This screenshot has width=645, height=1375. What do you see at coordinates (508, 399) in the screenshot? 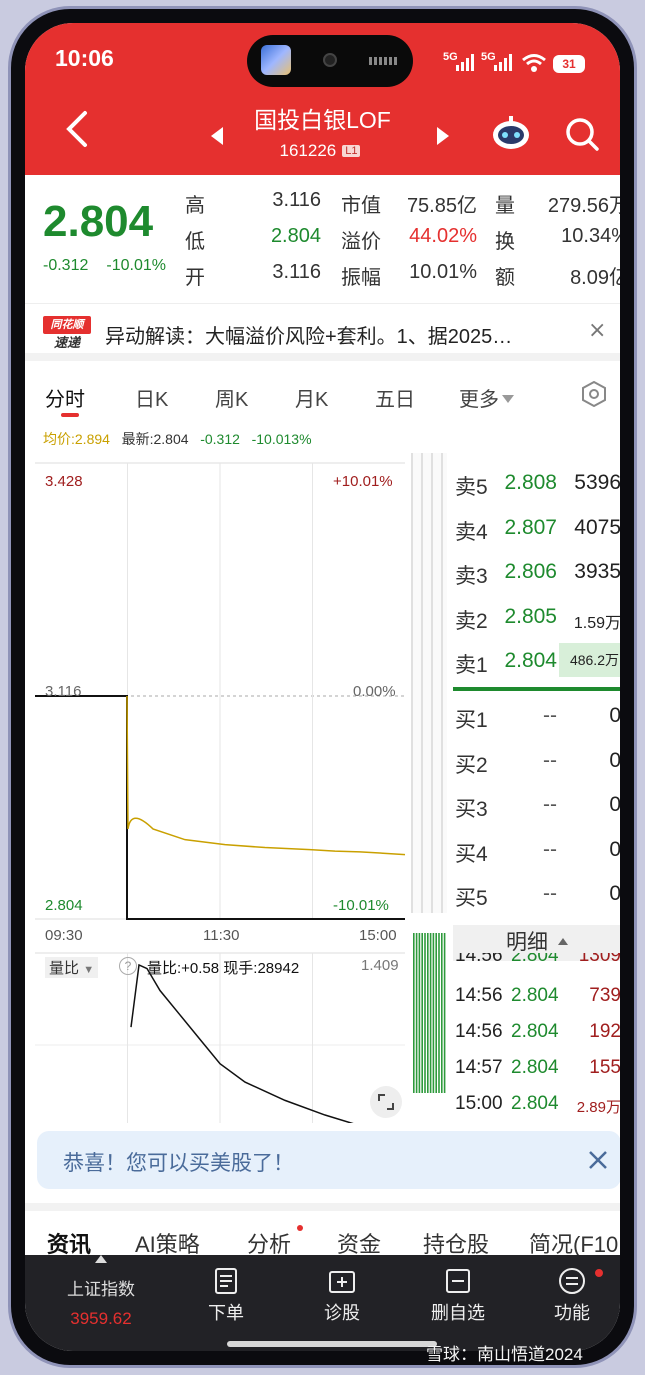
I see `caret-down-icon` at bounding box center [508, 399].